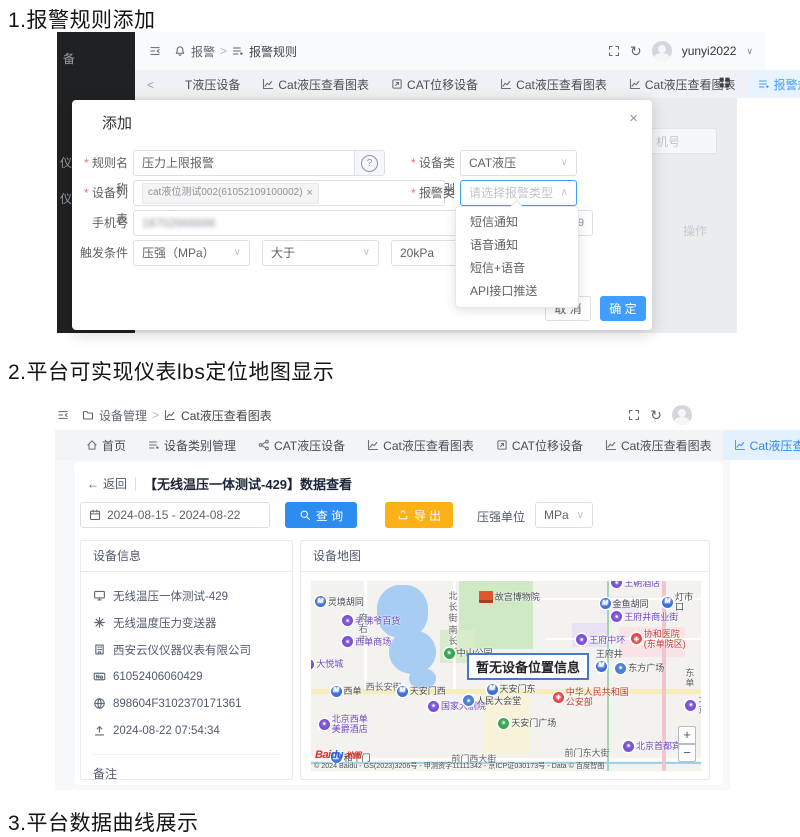  Describe the element at coordinates (352, 691) in the screenshot. I see `map-label-text: 西单` at that location.